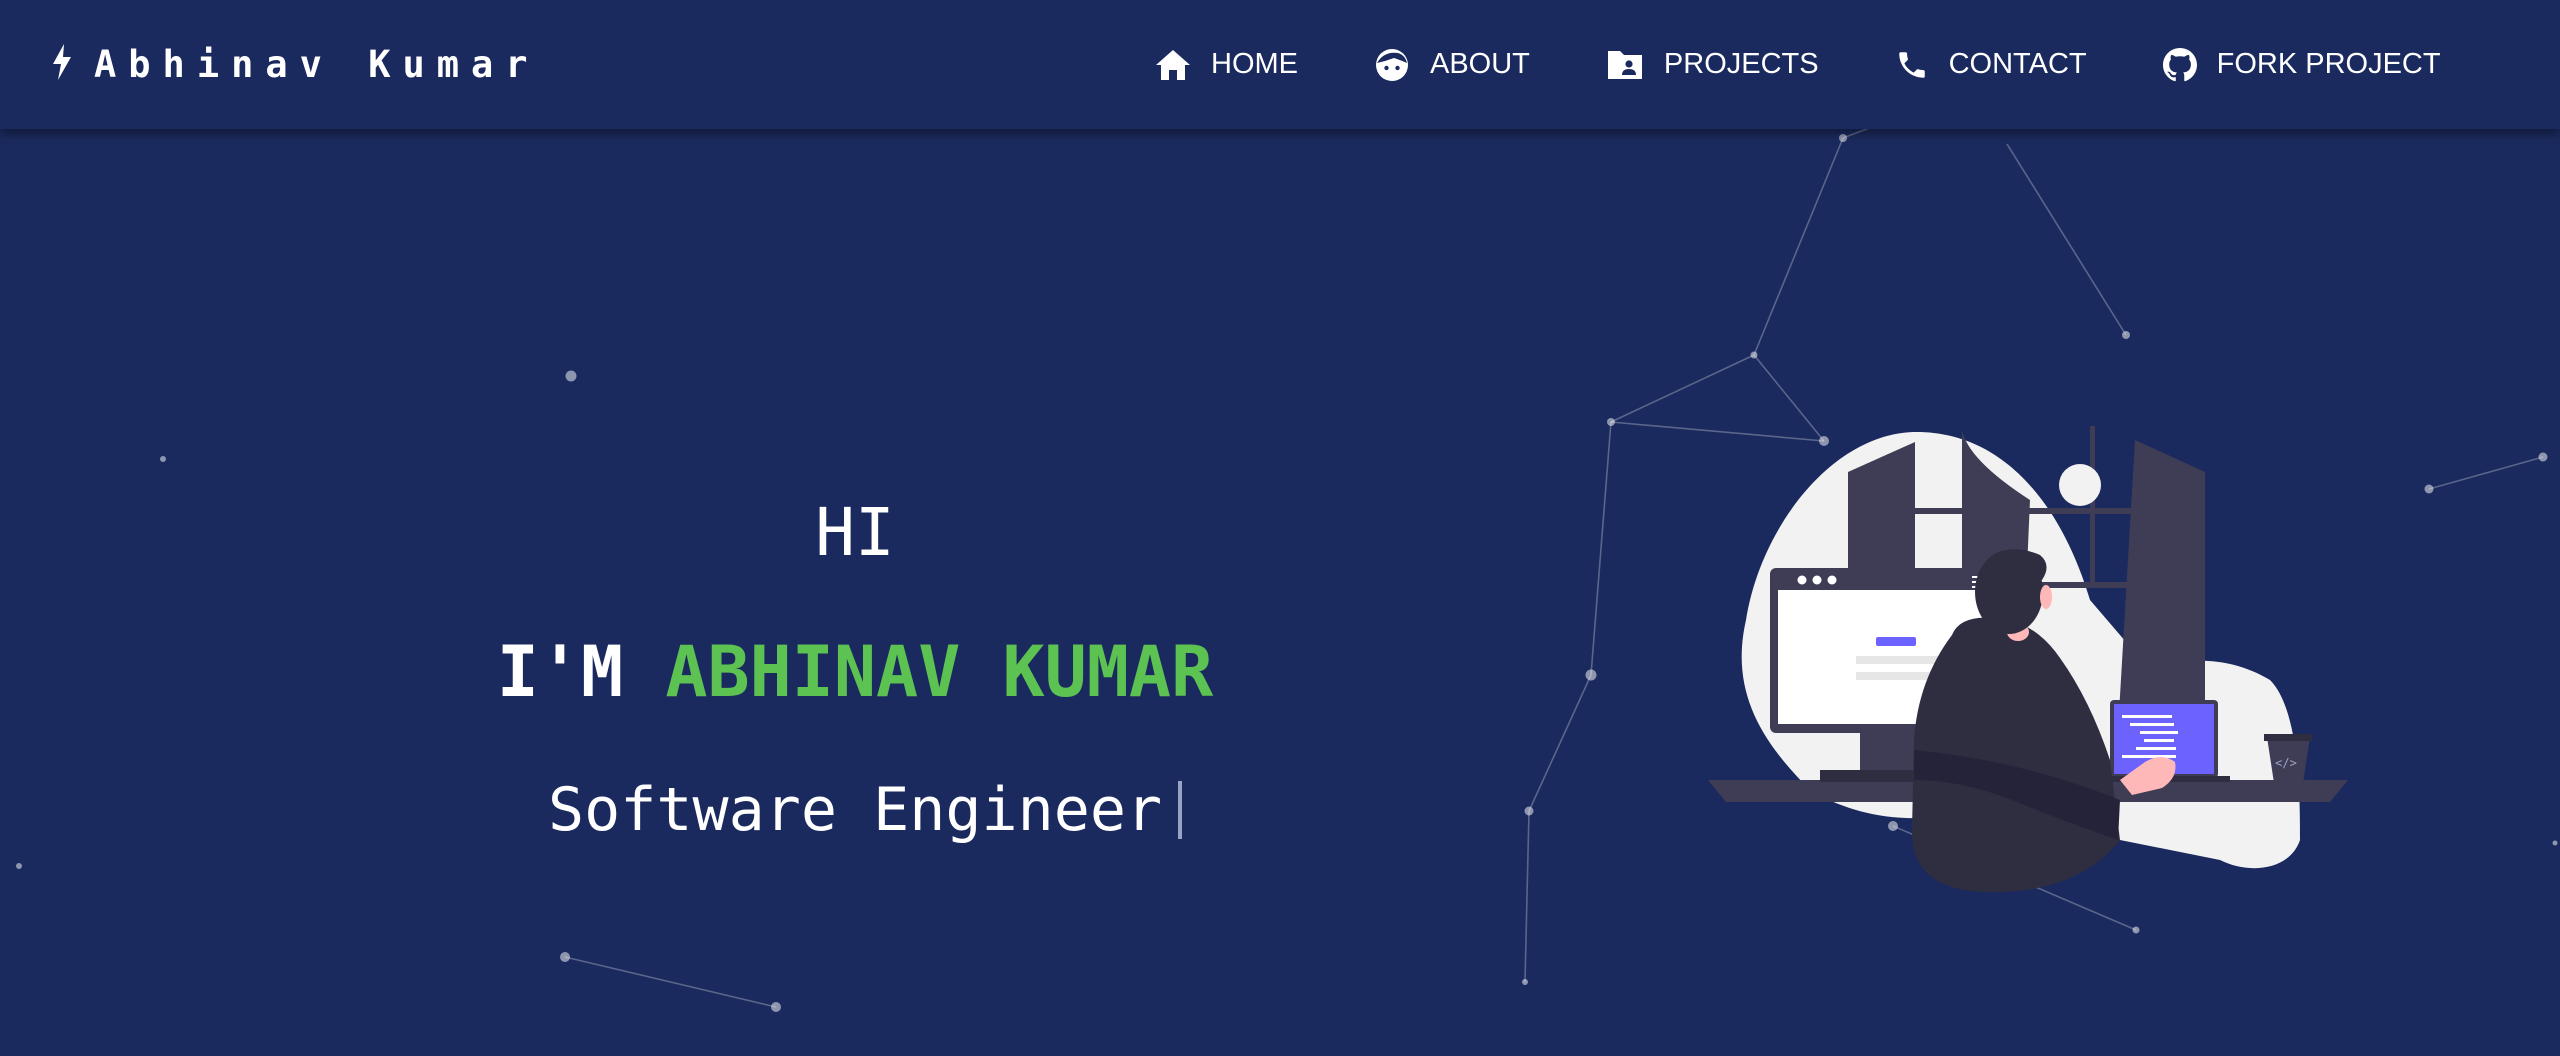 Image resolution: width=2560 pixels, height=1056 pixels. What do you see at coordinates (2179, 64) in the screenshot?
I see `github-icon` at bounding box center [2179, 64].